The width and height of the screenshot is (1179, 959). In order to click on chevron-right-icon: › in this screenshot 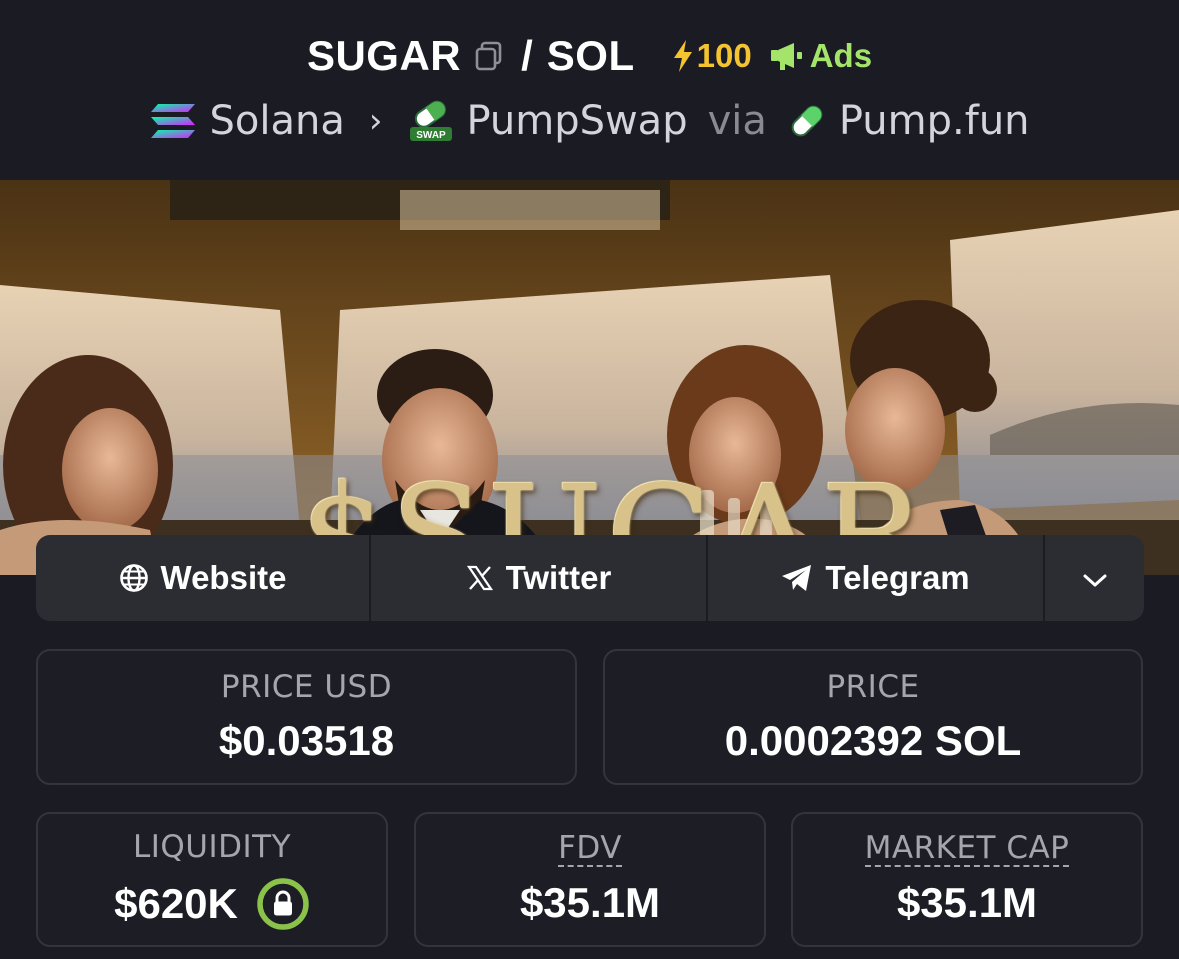, I will do `click(375, 121)`.